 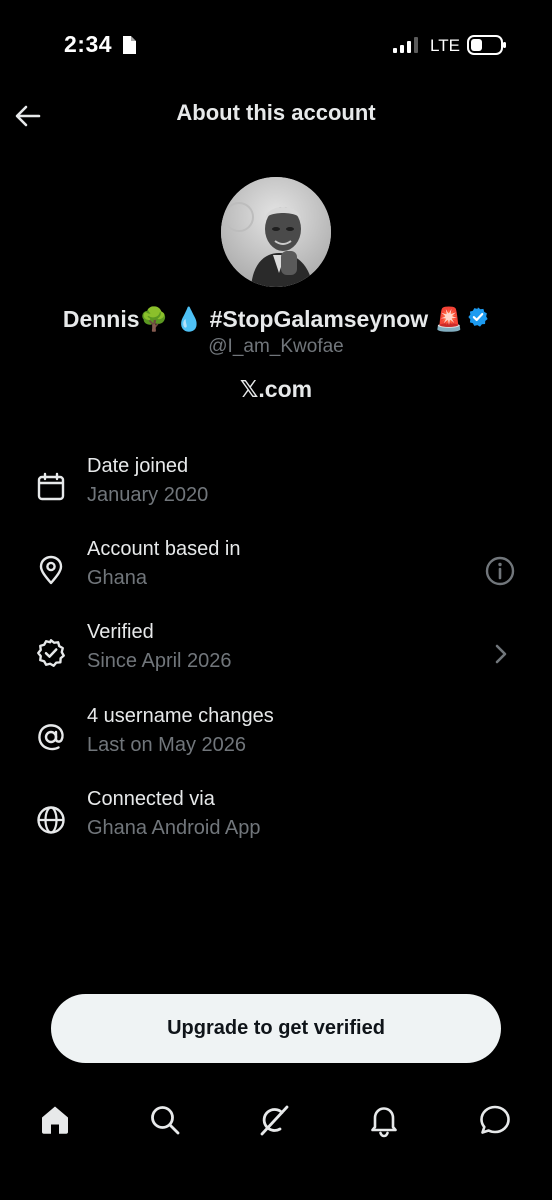 What do you see at coordinates (500, 571) in the screenshot?
I see `info-icon` at bounding box center [500, 571].